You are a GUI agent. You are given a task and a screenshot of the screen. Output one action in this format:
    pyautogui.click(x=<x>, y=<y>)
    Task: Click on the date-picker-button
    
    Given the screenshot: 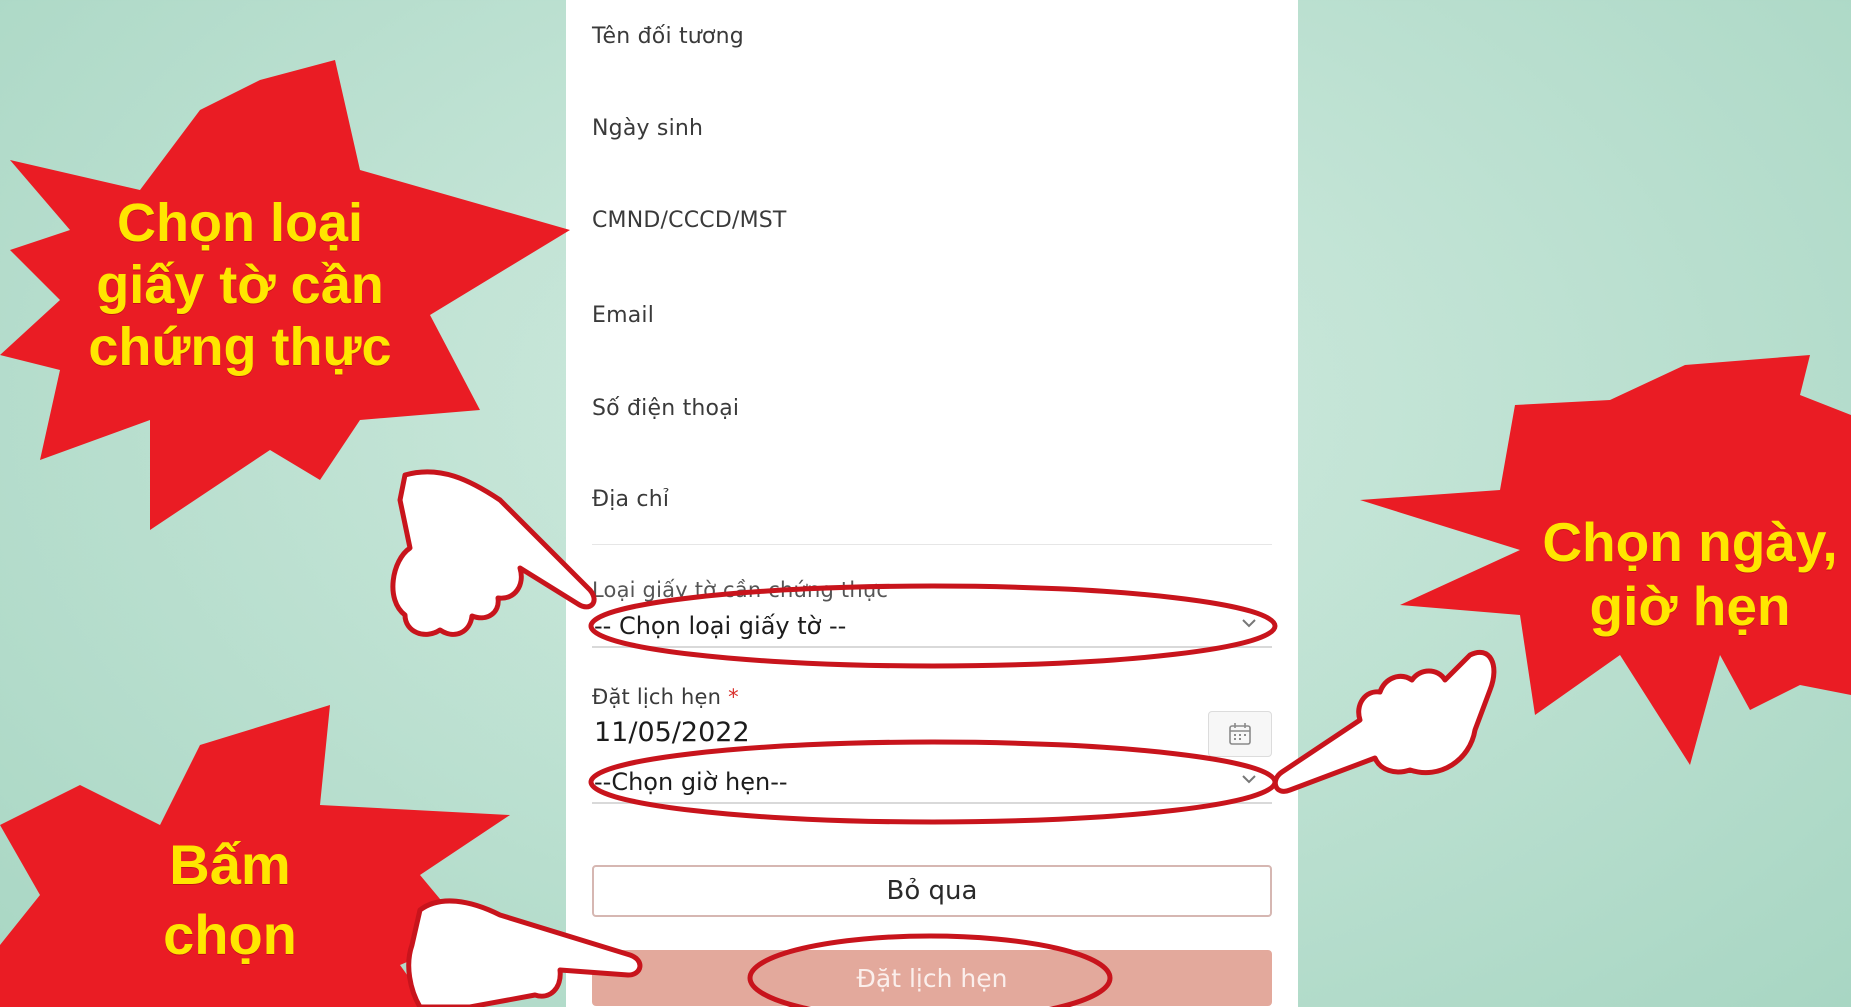 What is the action you would take?
    pyautogui.click(x=1240, y=734)
    